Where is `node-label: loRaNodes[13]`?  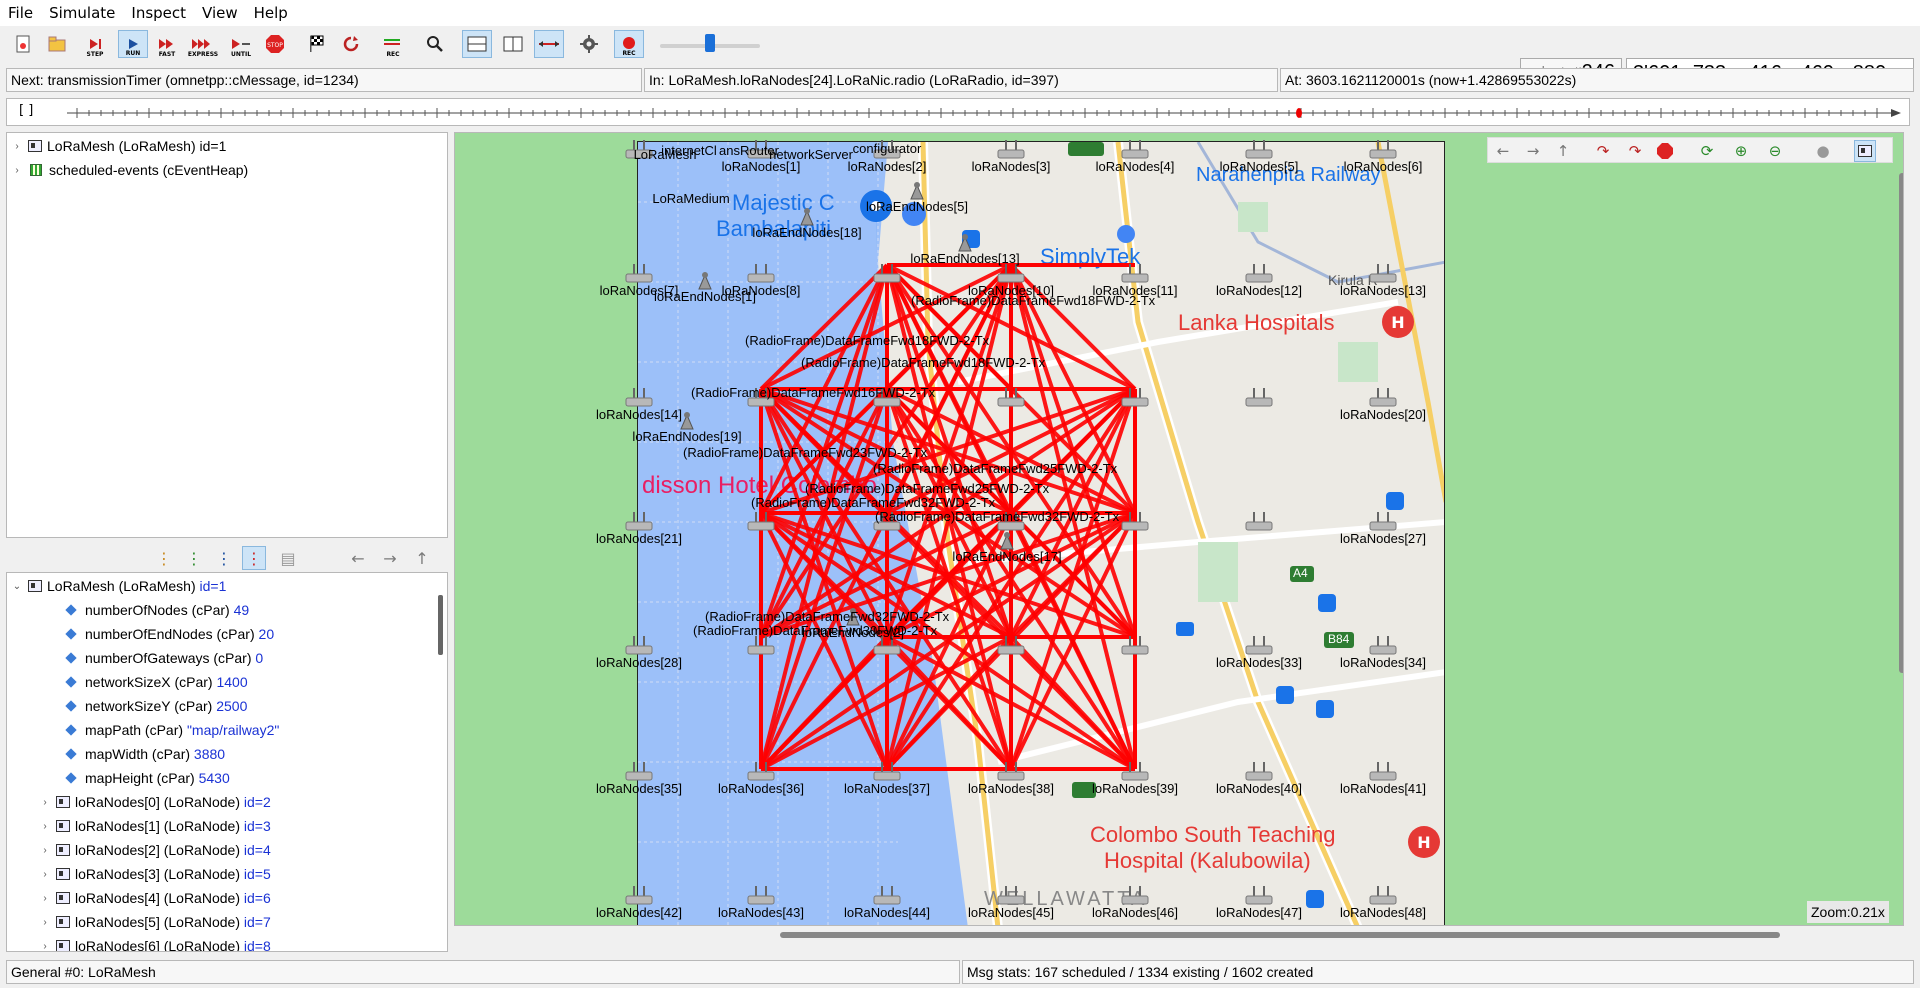 node-label: loRaNodes[13] is located at coordinates (1383, 290).